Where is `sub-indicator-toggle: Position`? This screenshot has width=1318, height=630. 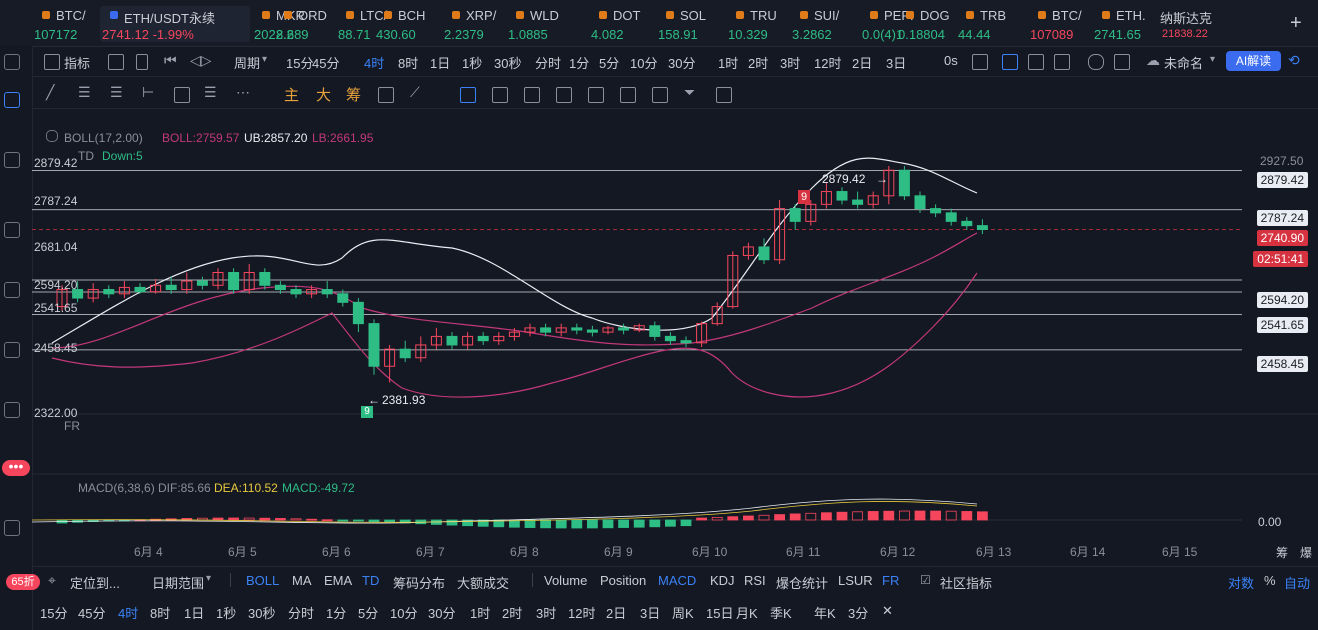
sub-indicator-toggle: Position is located at coordinates (623, 580).